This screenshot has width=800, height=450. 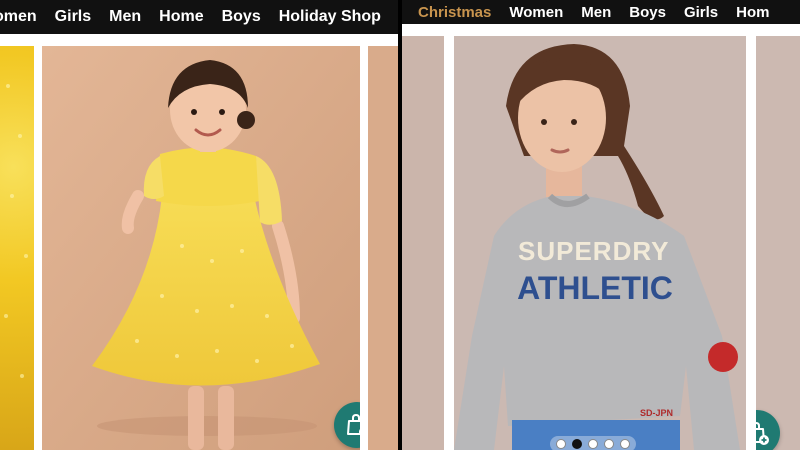 I want to click on yellow-dress-detail-image, so click(x=16, y=231).